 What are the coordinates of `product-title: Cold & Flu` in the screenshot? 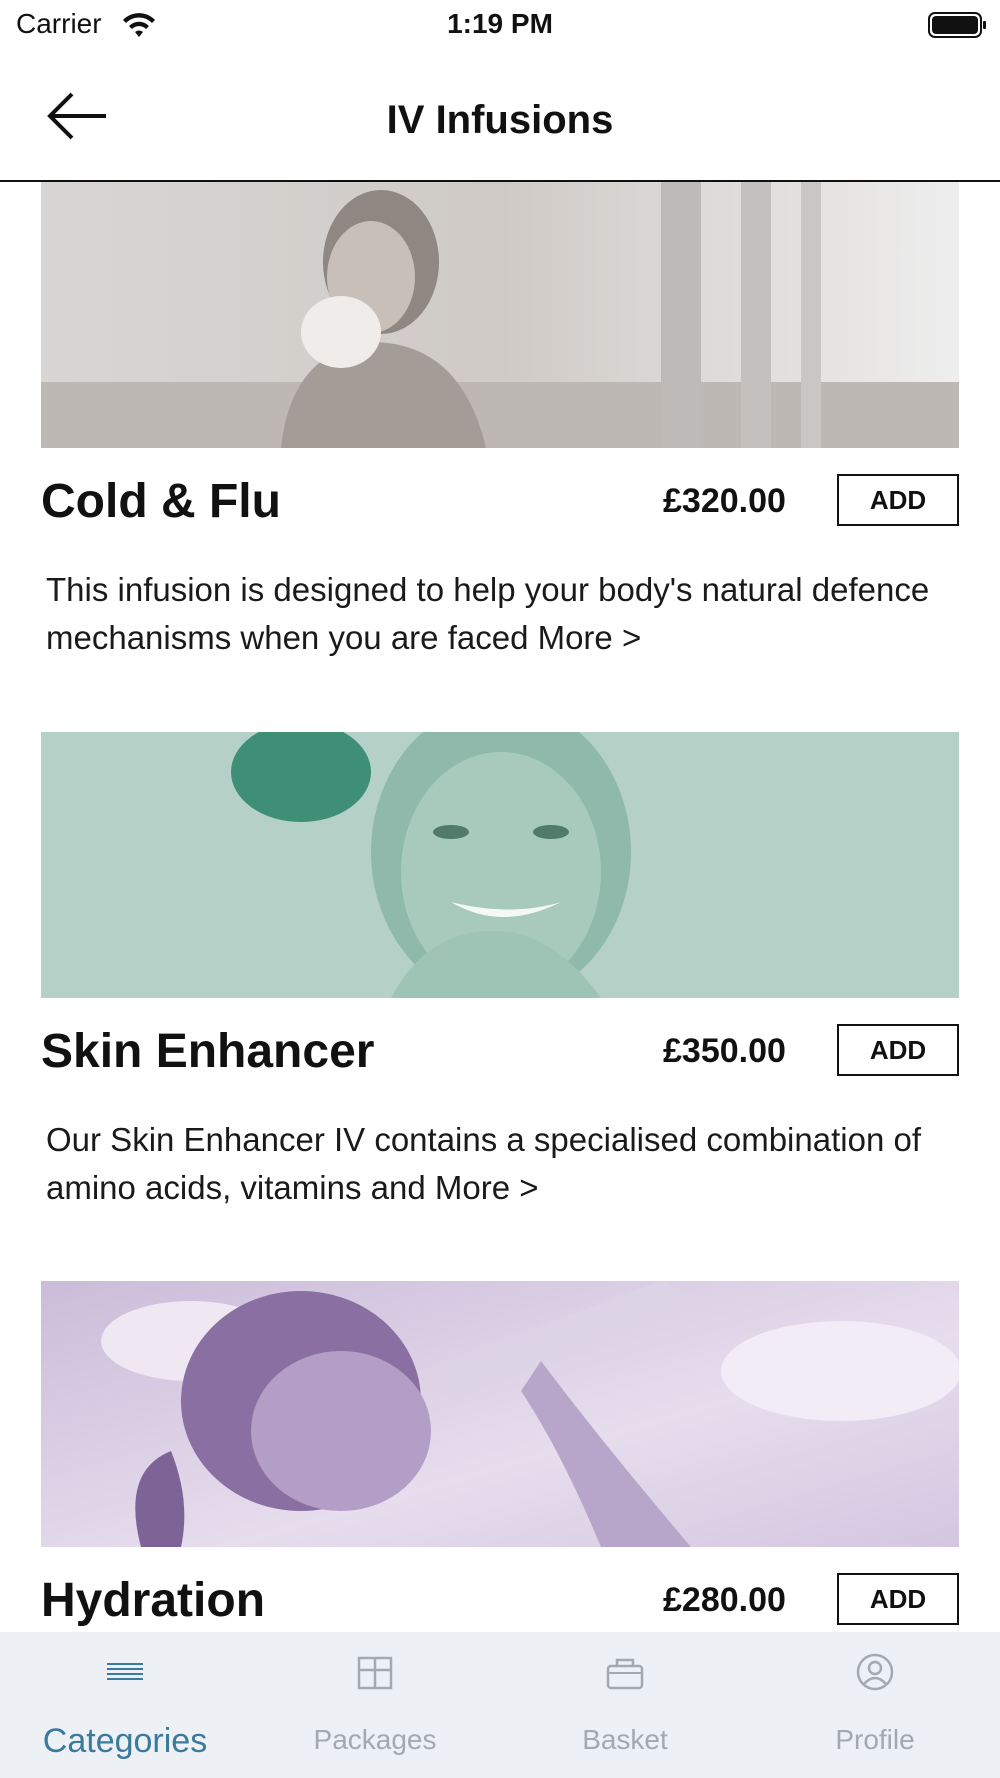 It's located at (161, 501).